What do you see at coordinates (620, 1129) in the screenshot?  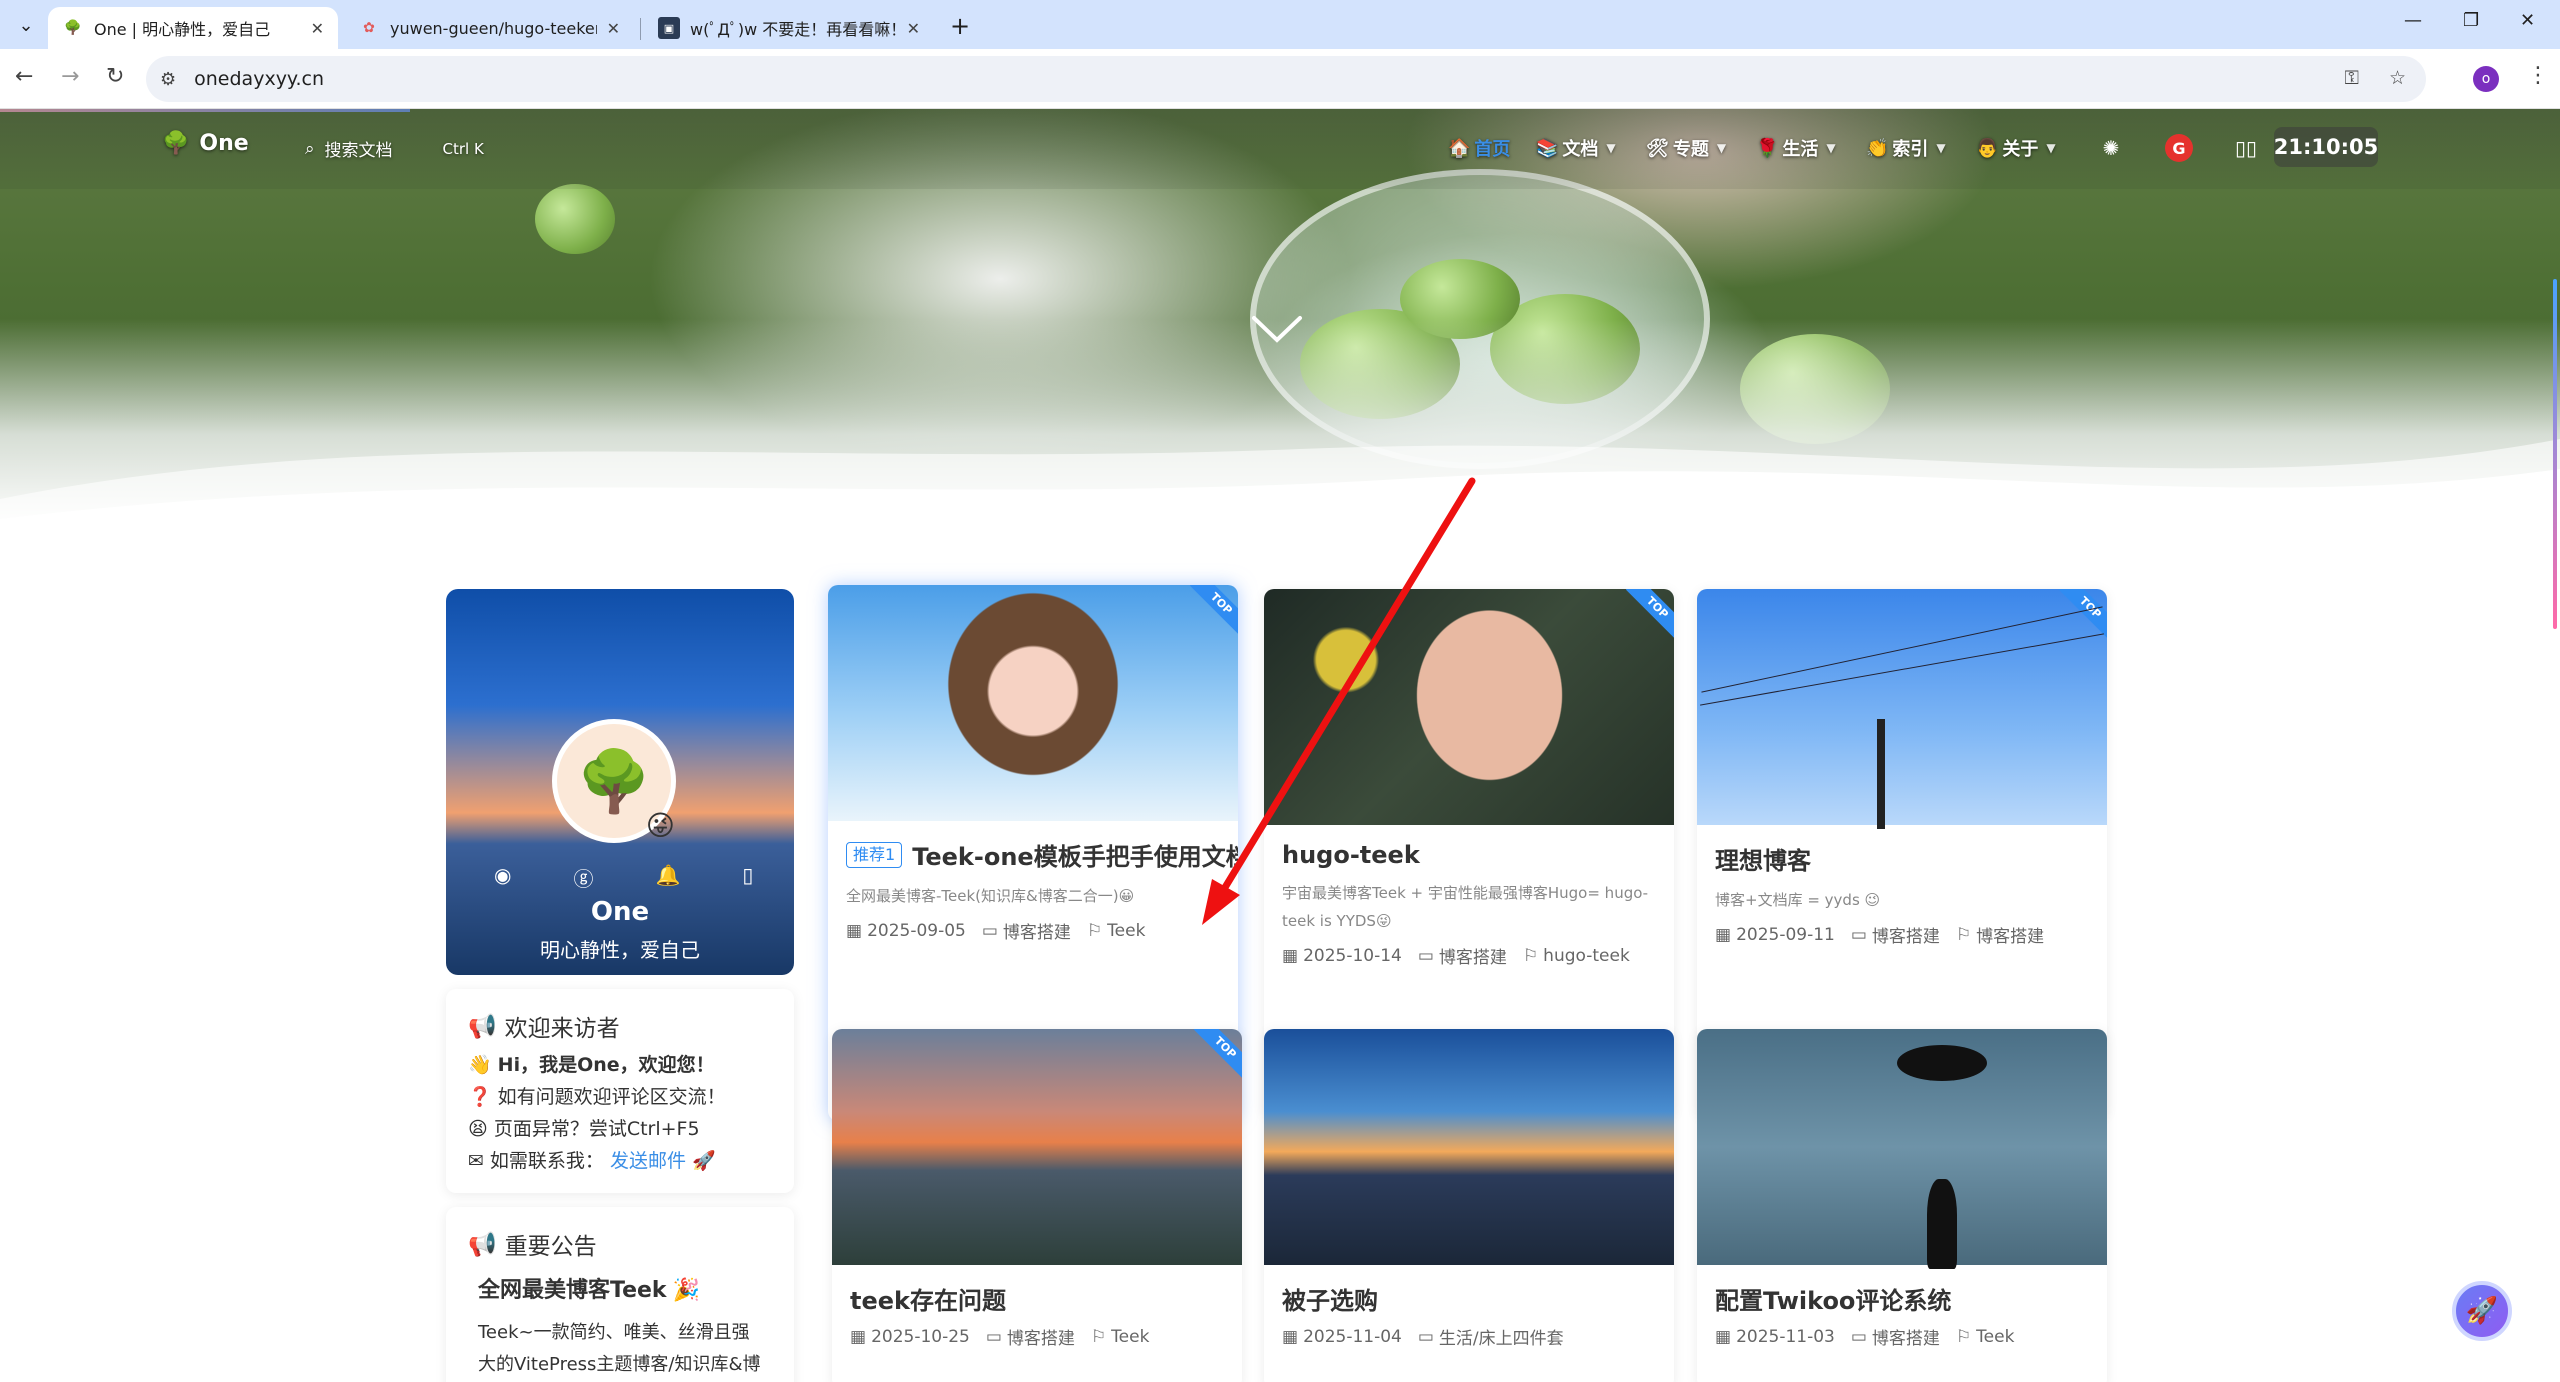 I see `welcome-line: 😫 页面异常？尝试Ctrl+F5` at bounding box center [620, 1129].